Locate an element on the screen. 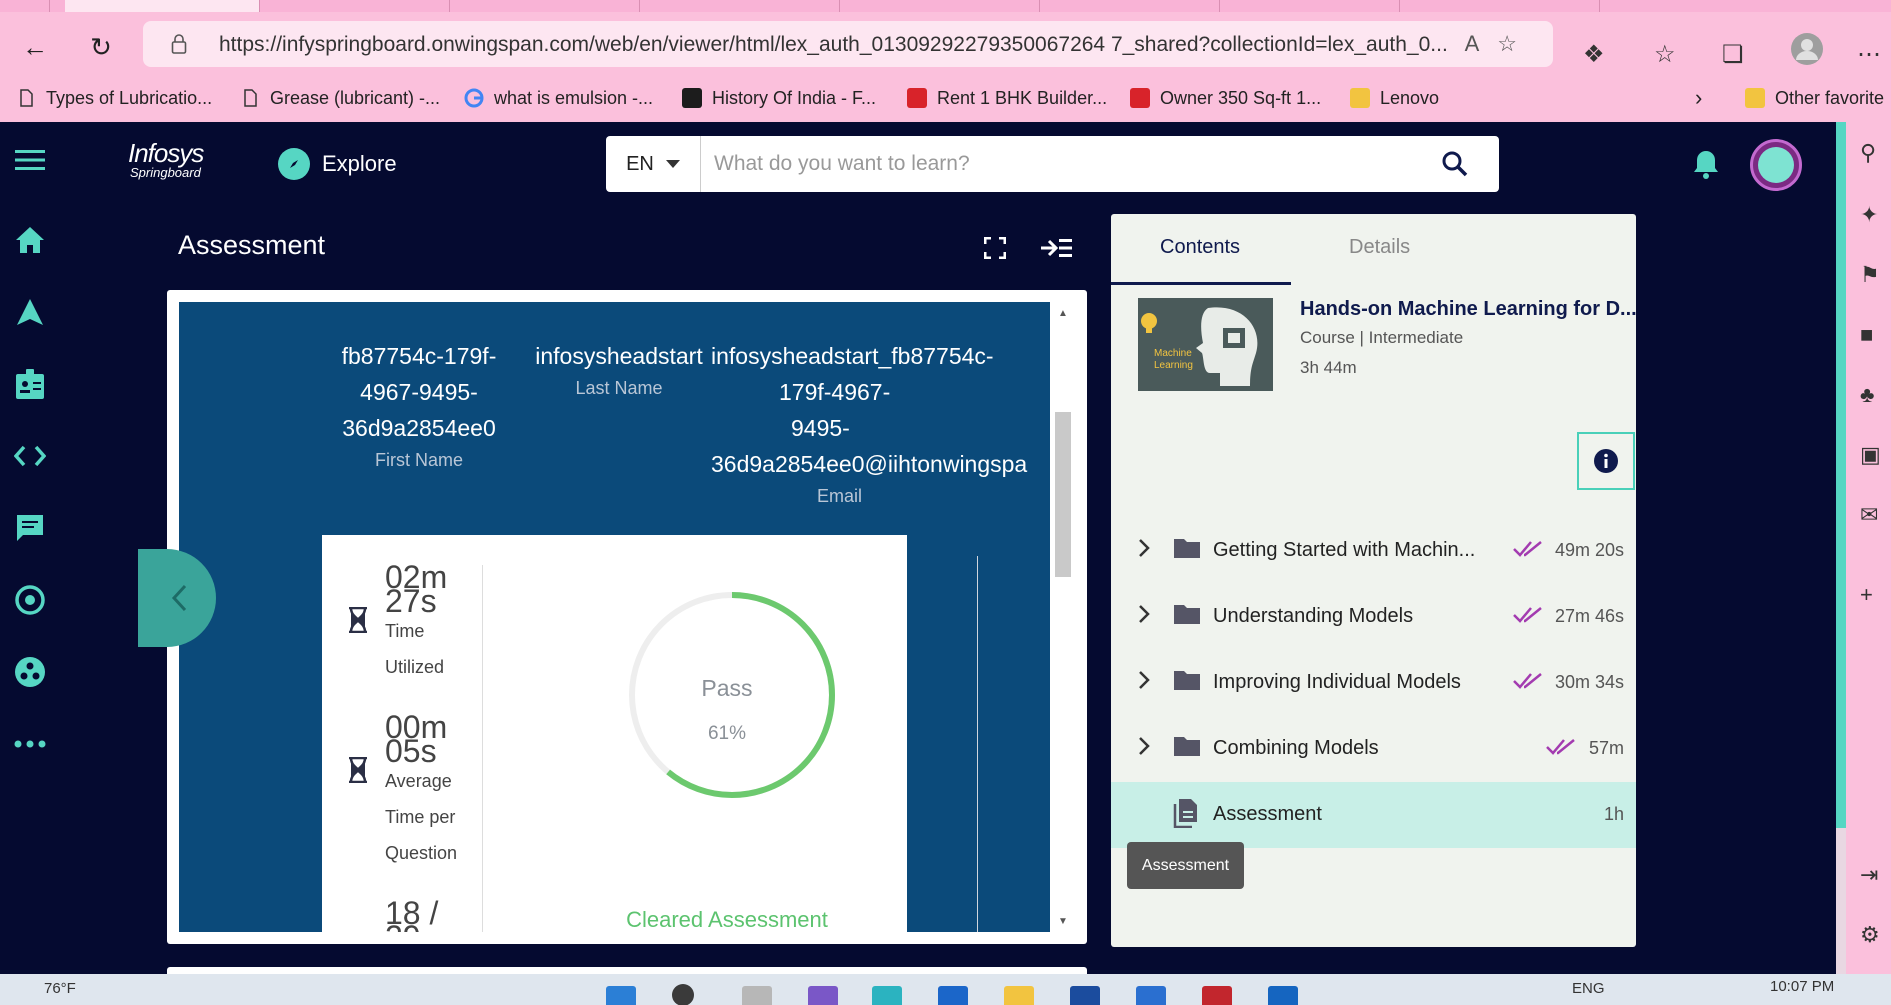  add-icon: + is located at coordinates (1866, 595).